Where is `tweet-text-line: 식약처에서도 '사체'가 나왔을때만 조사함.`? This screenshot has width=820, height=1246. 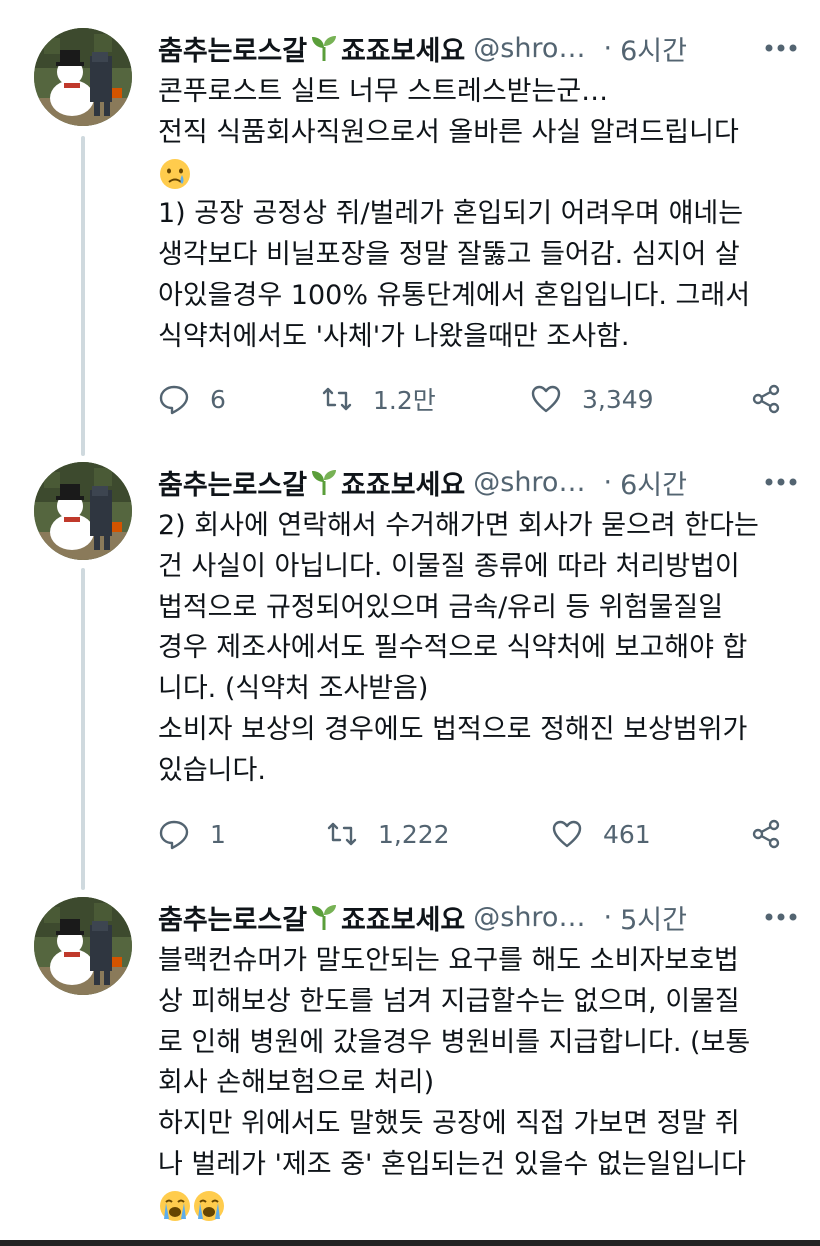
tweet-text-line: 식약처에서도 '사체'가 나왔을때만 조사함. is located at coordinates (394, 336).